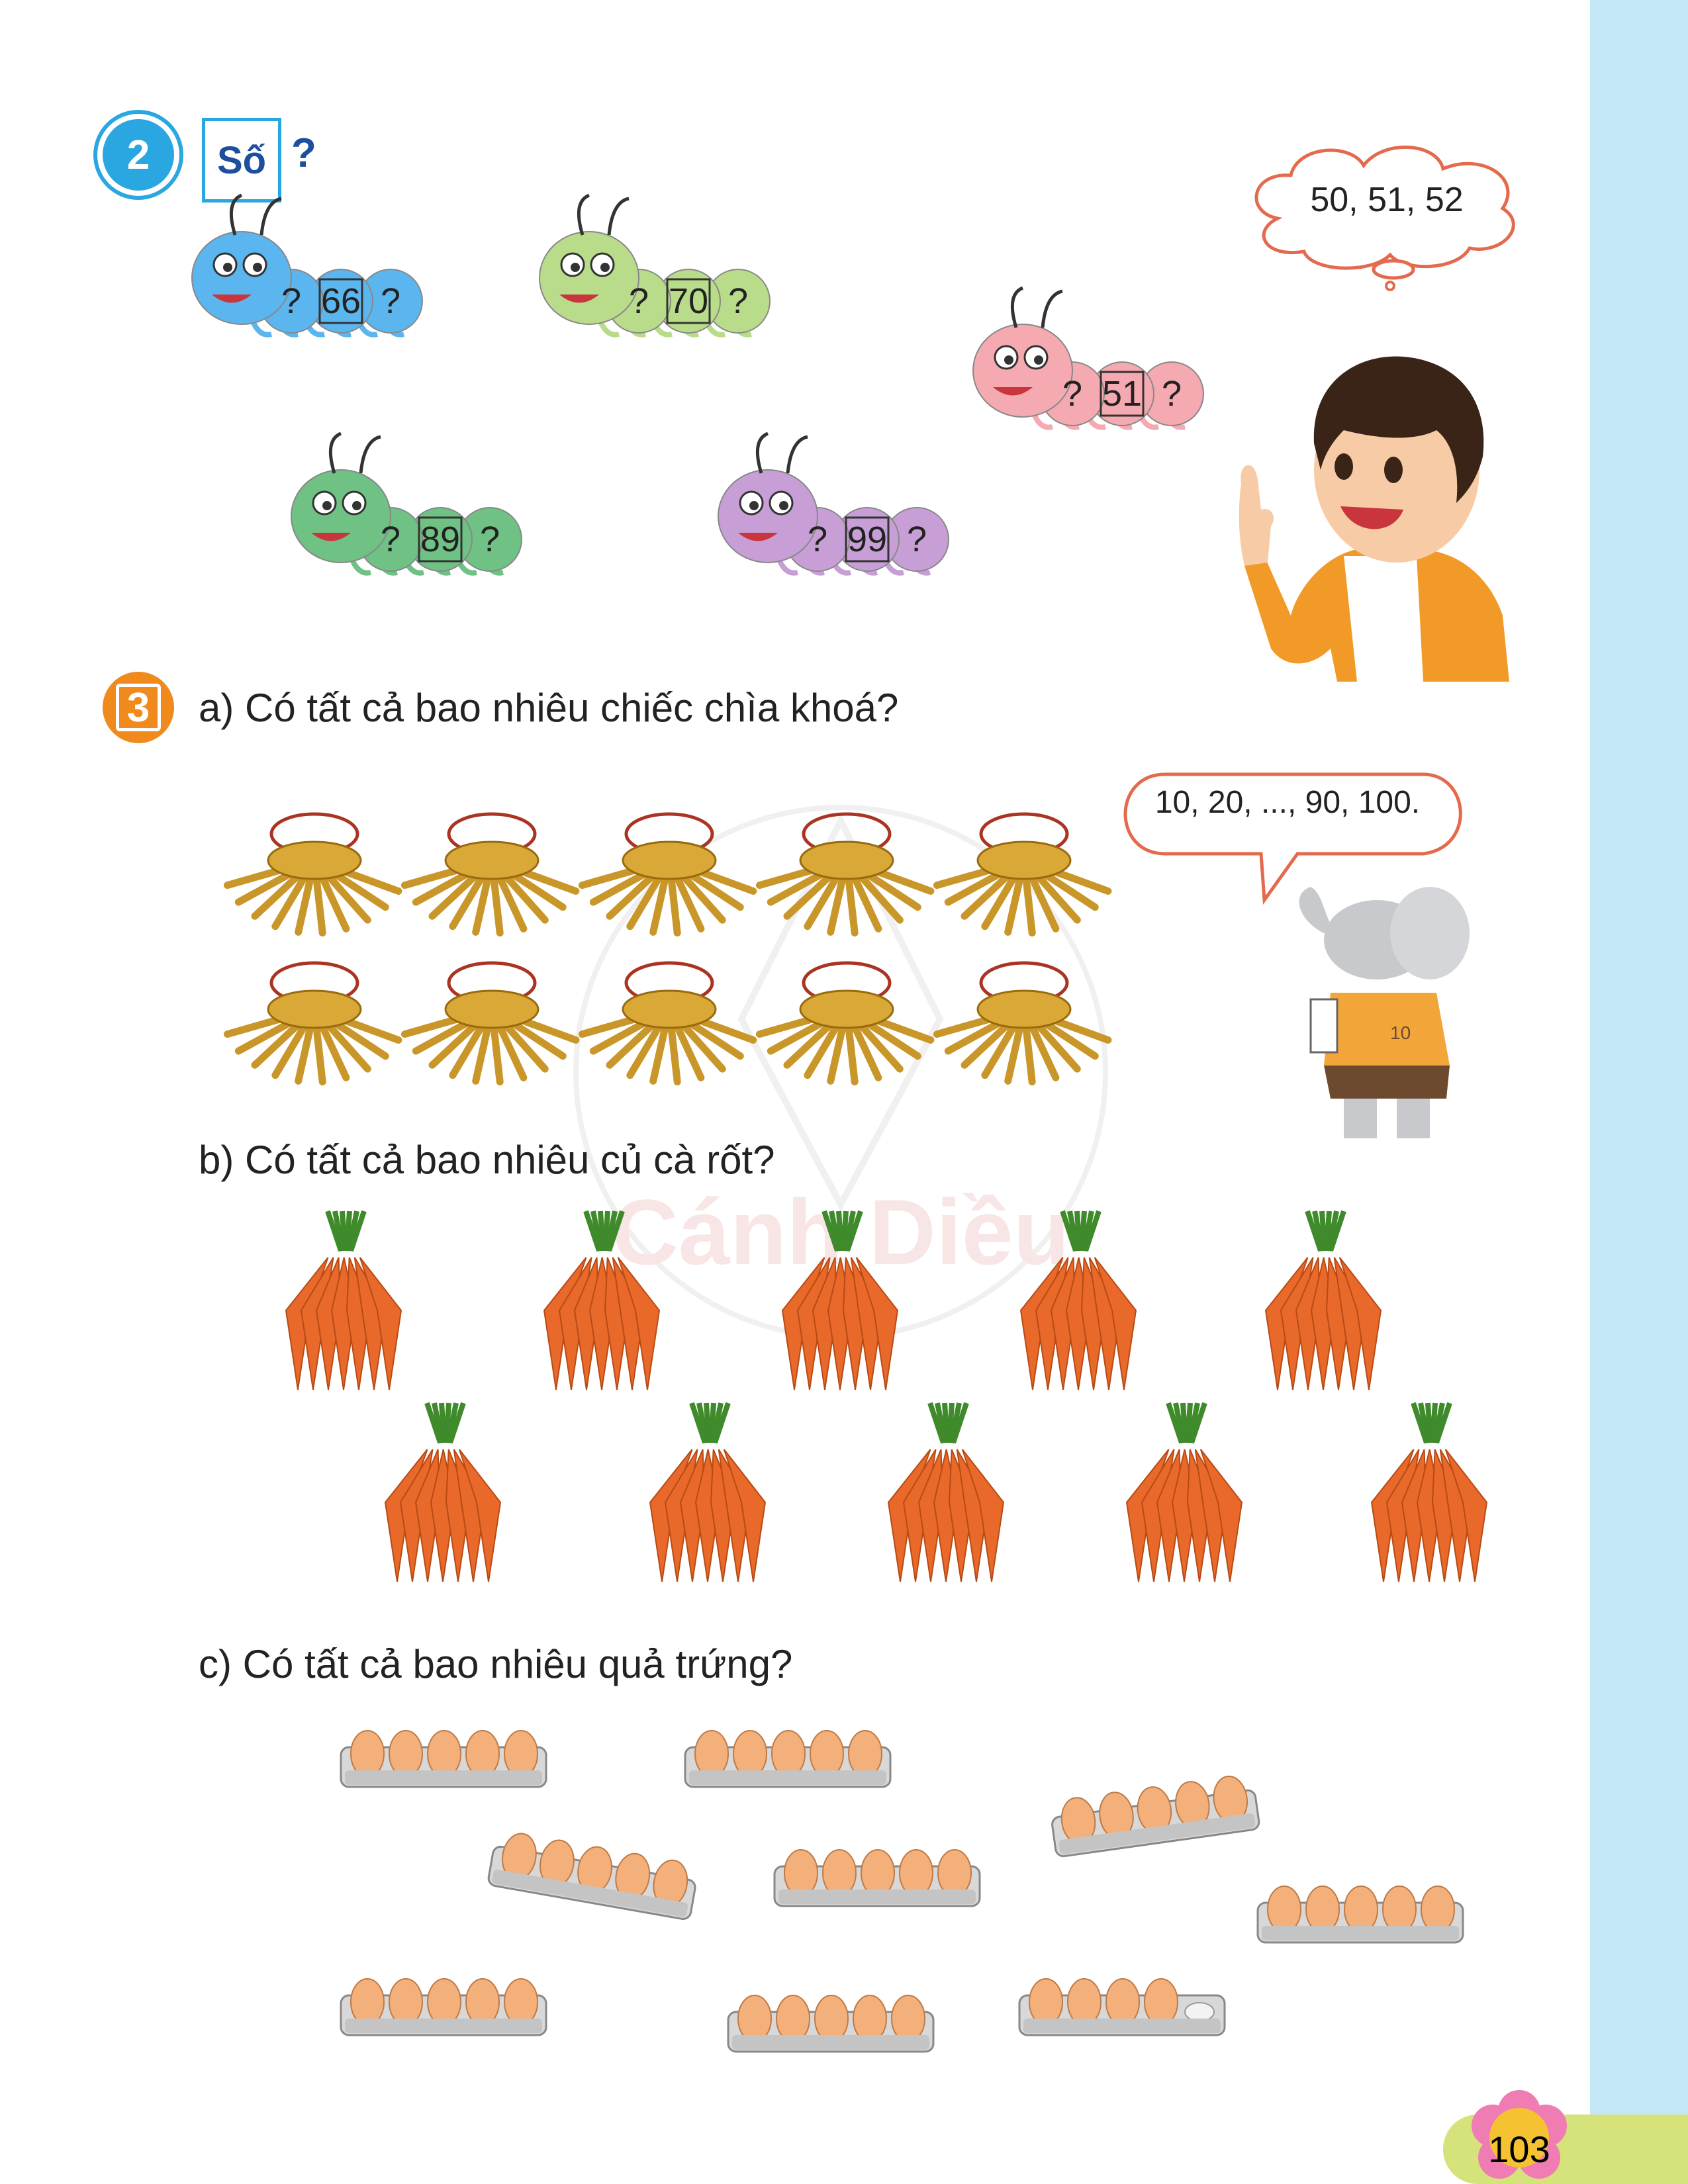  Describe the element at coordinates (1400, 1033) in the screenshot. I see `elephant-shirt-number: 10` at that location.